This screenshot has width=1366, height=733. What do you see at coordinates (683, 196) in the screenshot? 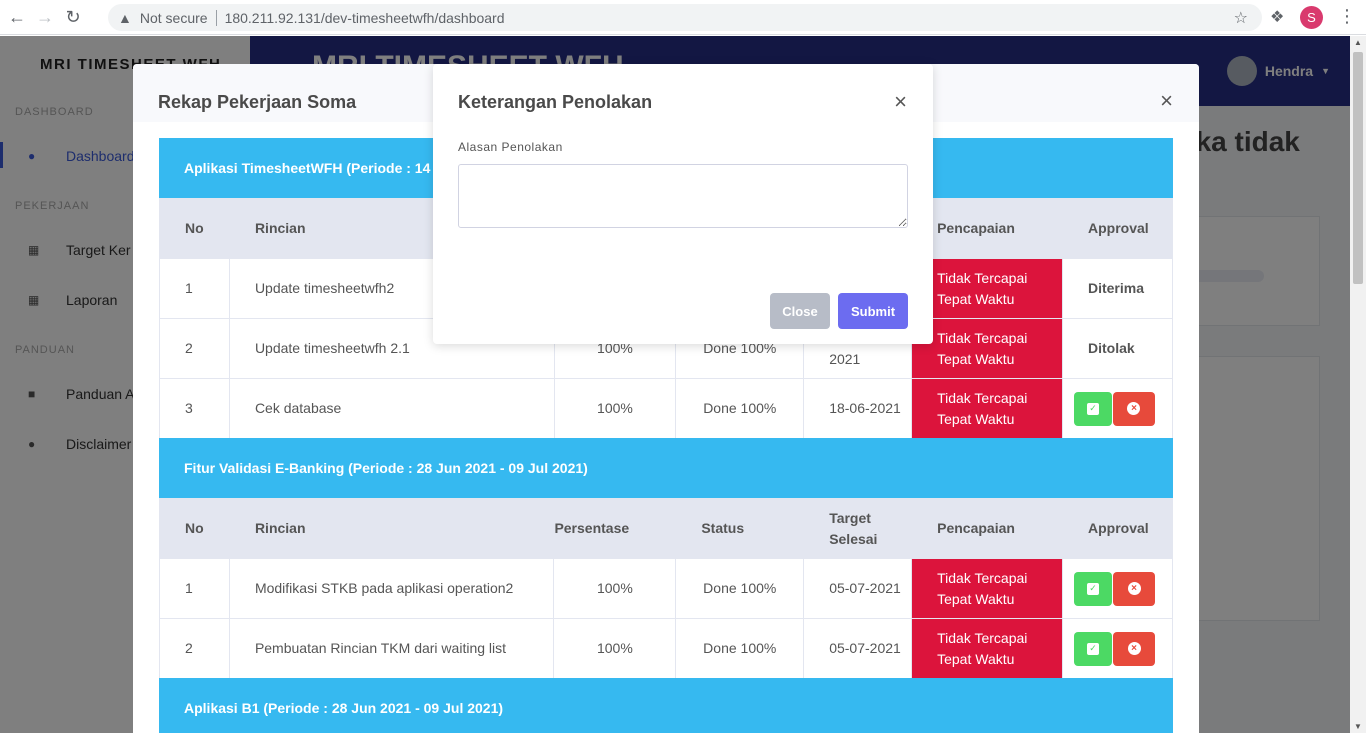
I see `alasan-textarea` at bounding box center [683, 196].